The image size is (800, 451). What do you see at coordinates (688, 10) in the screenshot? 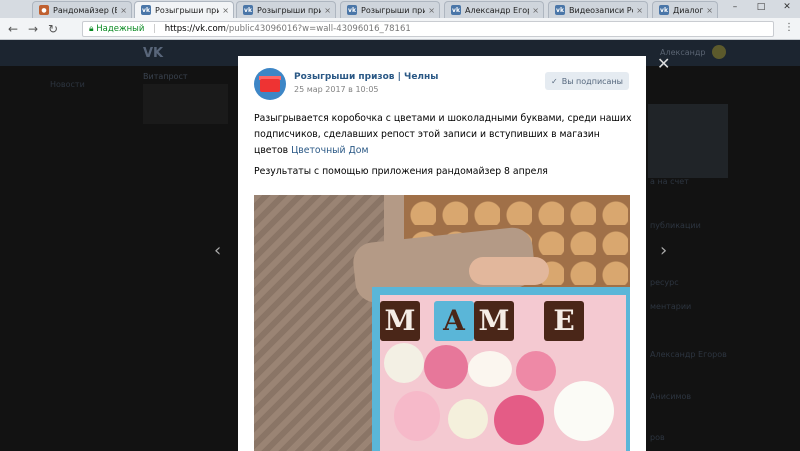
I see `tab-title: Диалоги` at bounding box center [688, 10].